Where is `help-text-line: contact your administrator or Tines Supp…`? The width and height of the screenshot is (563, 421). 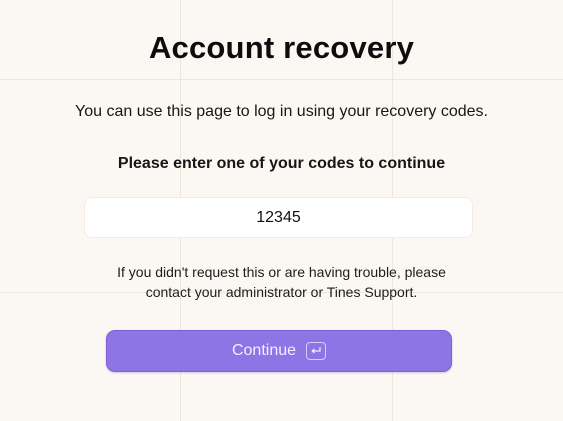 help-text-line: contact your administrator or Tines Supp… is located at coordinates (281, 292).